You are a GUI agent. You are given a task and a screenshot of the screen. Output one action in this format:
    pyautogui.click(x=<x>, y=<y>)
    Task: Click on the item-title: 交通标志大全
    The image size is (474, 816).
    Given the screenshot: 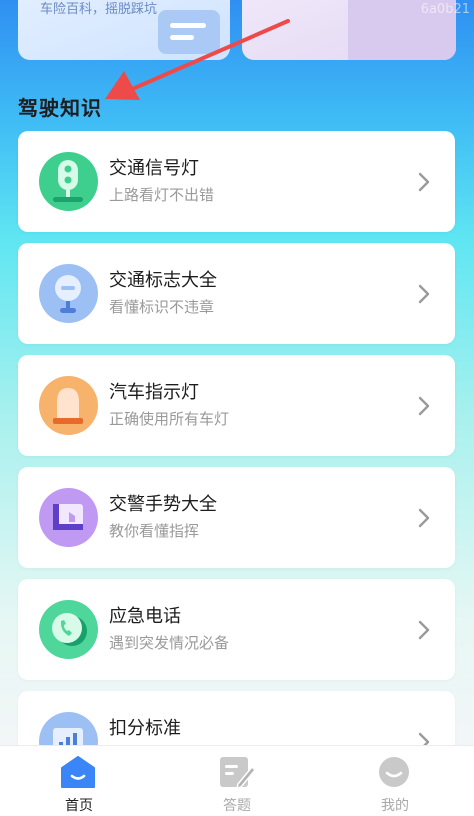 What is the action you would take?
    pyautogui.click(x=163, y=280)
    